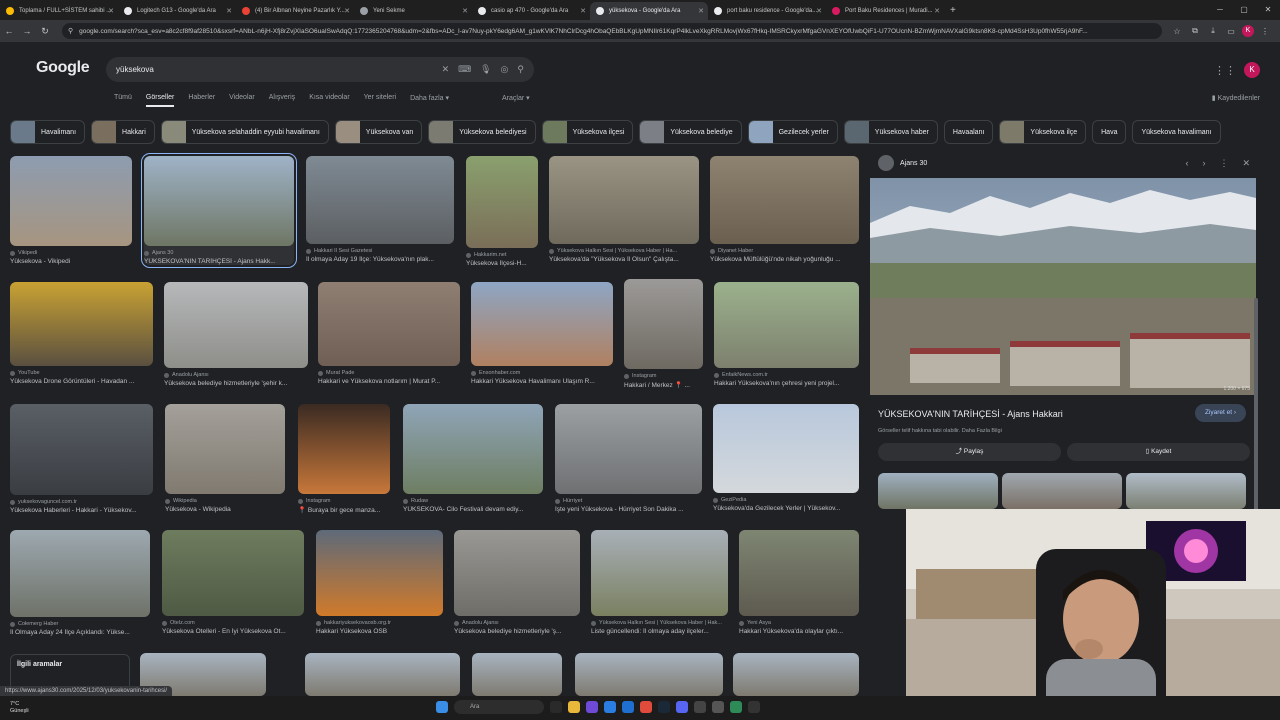 Image resolution: width=1280 pixels, height=720 pixels. Describe the element at coordinates (520, 69) in the screenshot. I see `search-icon: ⚲` at that location.